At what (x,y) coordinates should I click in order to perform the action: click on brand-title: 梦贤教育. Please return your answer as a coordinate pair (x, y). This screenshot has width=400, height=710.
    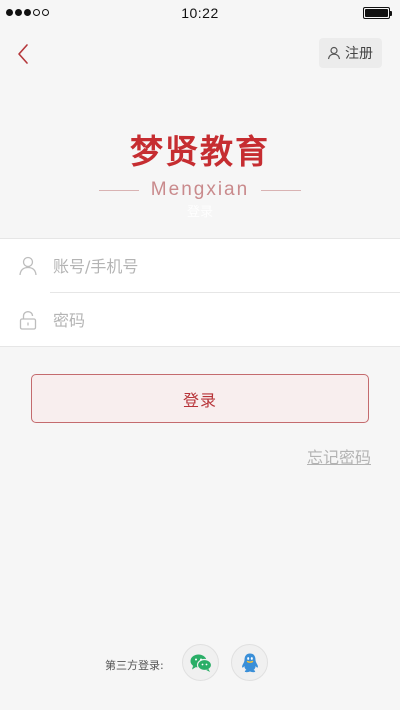
    Looking at the image, I should click on (200, 151).